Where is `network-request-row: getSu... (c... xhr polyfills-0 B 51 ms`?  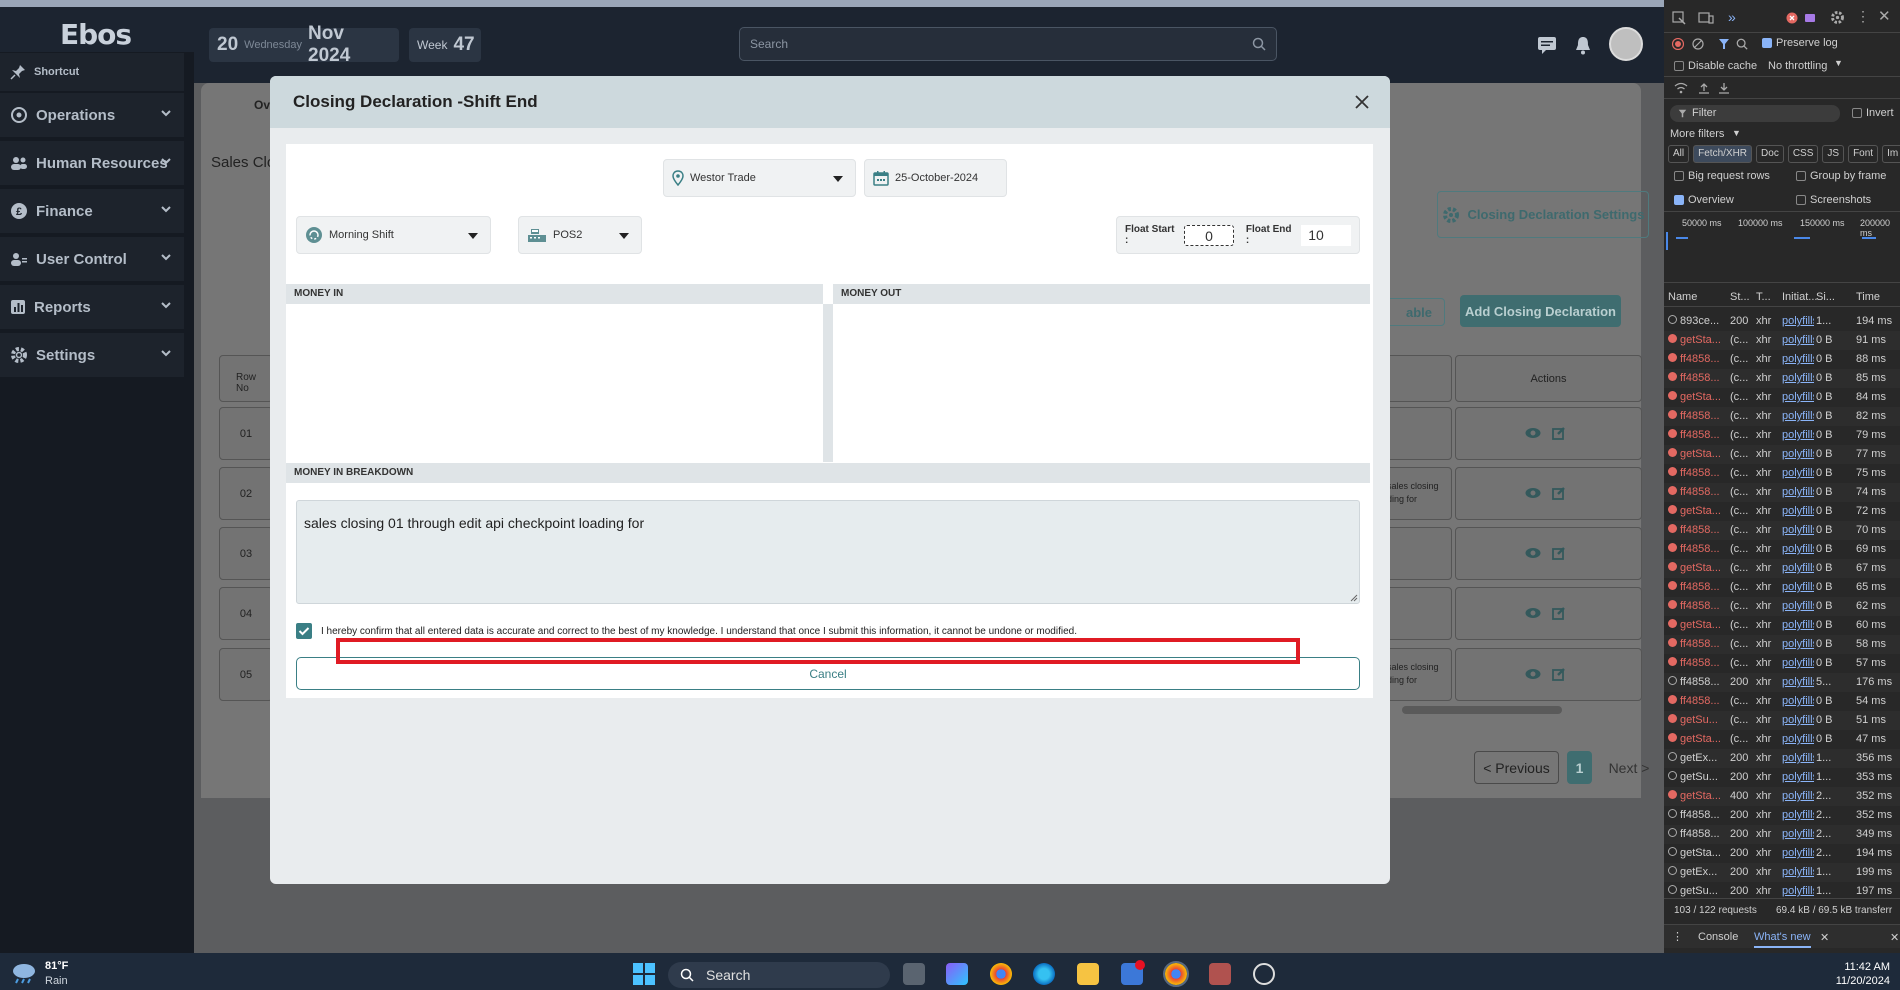 network-request-row: getSu... (c... xhr polyfills-0 B 51 ms is located at coordinates (1782, 720).